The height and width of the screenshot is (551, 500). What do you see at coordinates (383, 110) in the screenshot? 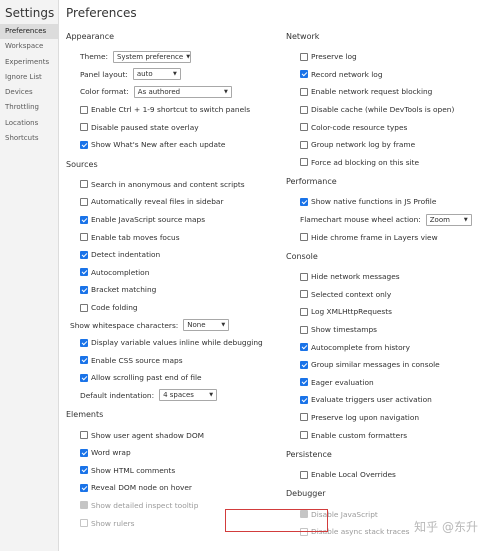
I see `disable-cache-setting: Disable cache (while DevTools is open)` at bounding box center [383, 110].